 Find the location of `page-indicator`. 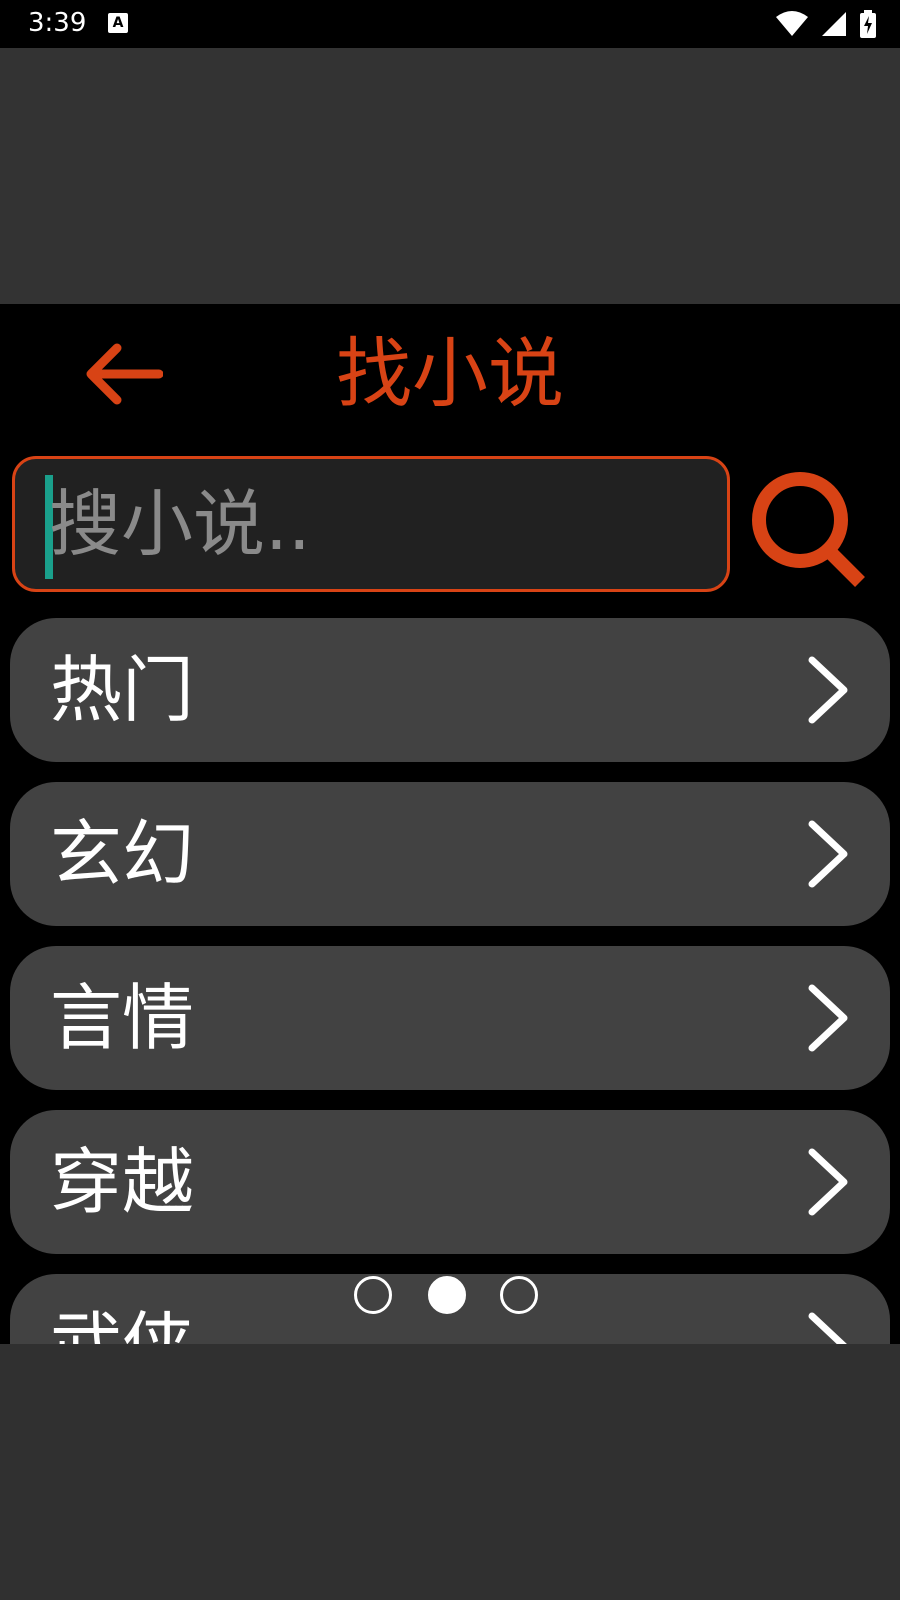

page-indicator is located at coordinates (450, 1297).